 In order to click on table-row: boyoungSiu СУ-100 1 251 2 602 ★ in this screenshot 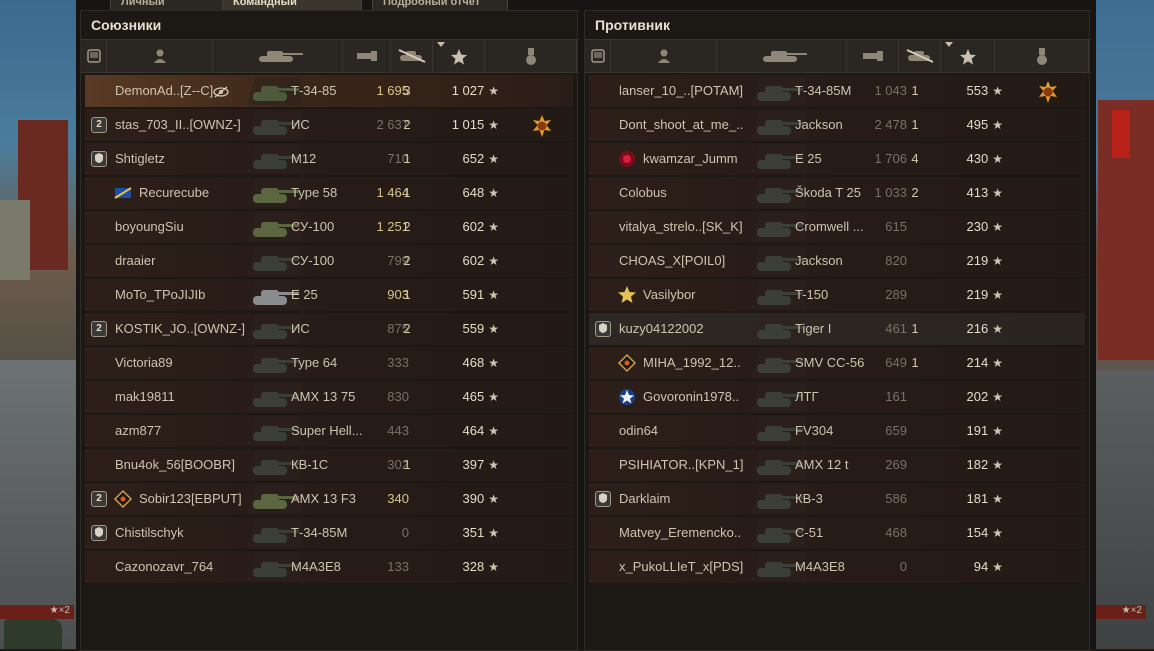, I will do `click(329, 227)`.